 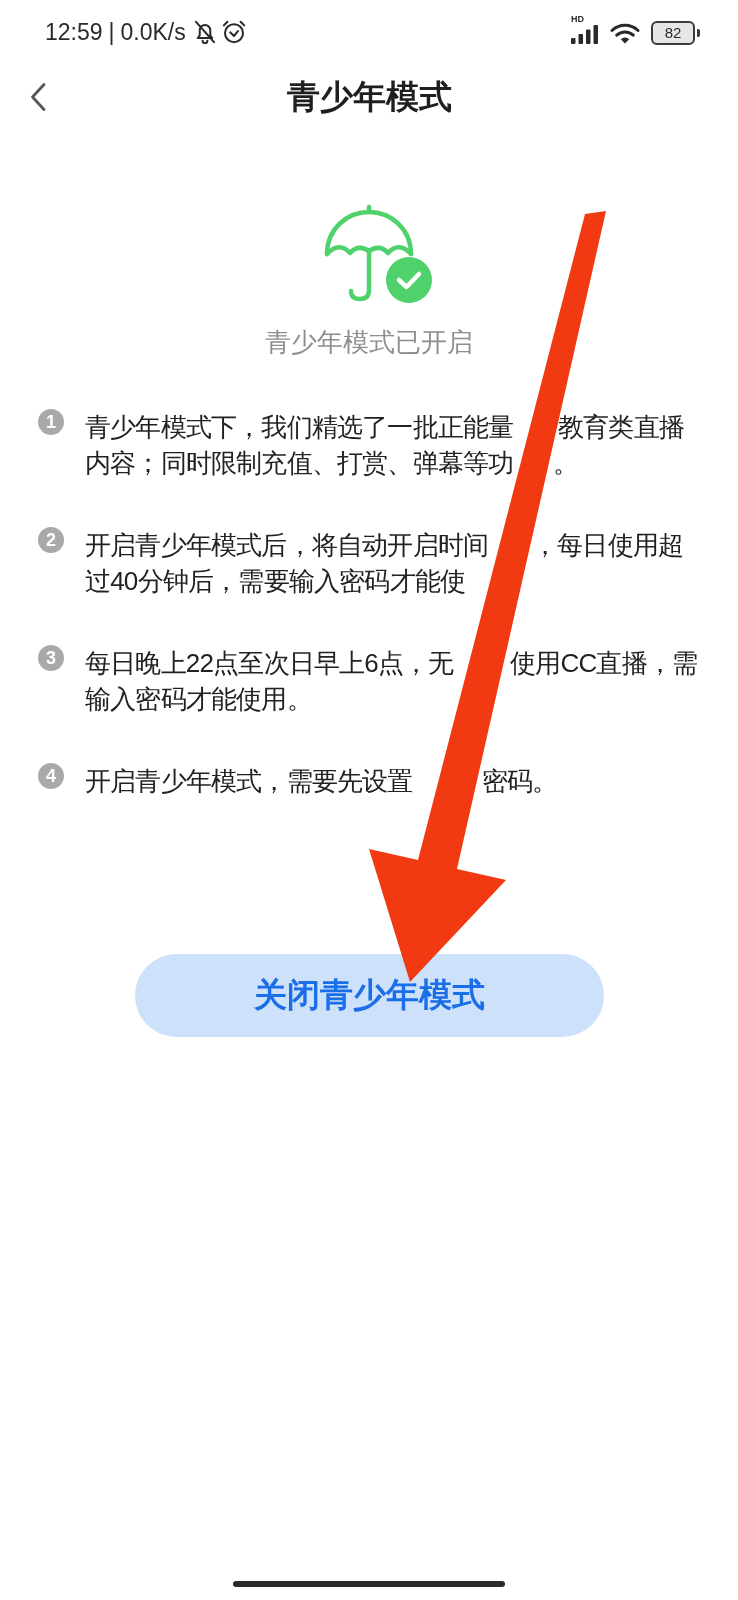 I want to click on battery-percent: 82, so click(x=673, y=33).